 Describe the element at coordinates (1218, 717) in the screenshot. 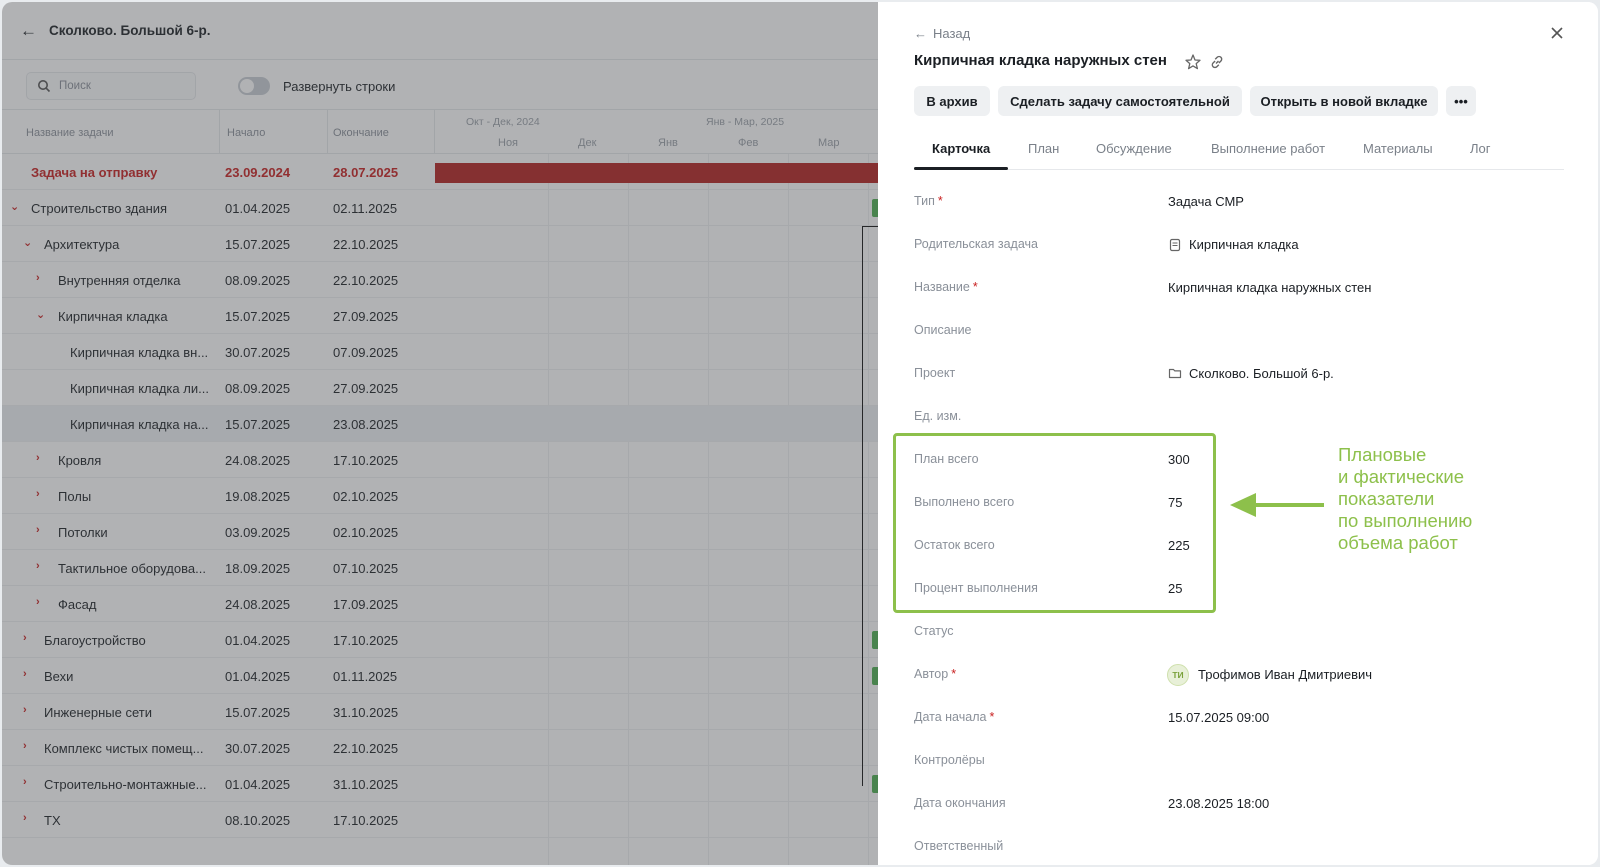

I see `field-value-start-date: 15.07.2025 09:00` at that location.